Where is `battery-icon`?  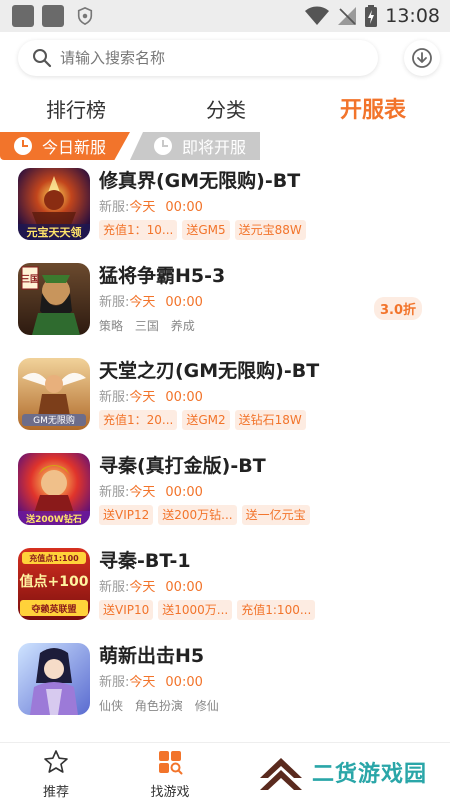 battery-icon is located at coordinates (371, 16).